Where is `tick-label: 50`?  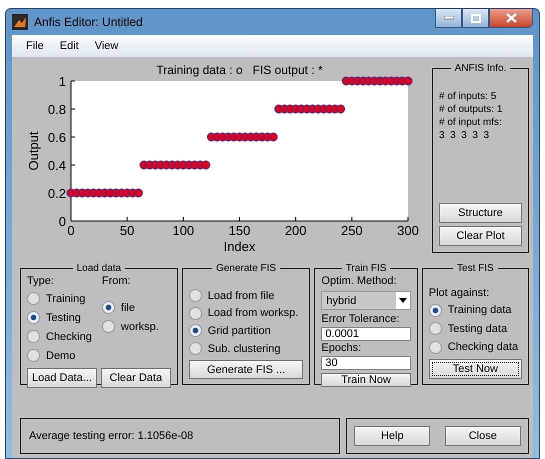
tick-label: 50 is located at coordinates (127, 230).